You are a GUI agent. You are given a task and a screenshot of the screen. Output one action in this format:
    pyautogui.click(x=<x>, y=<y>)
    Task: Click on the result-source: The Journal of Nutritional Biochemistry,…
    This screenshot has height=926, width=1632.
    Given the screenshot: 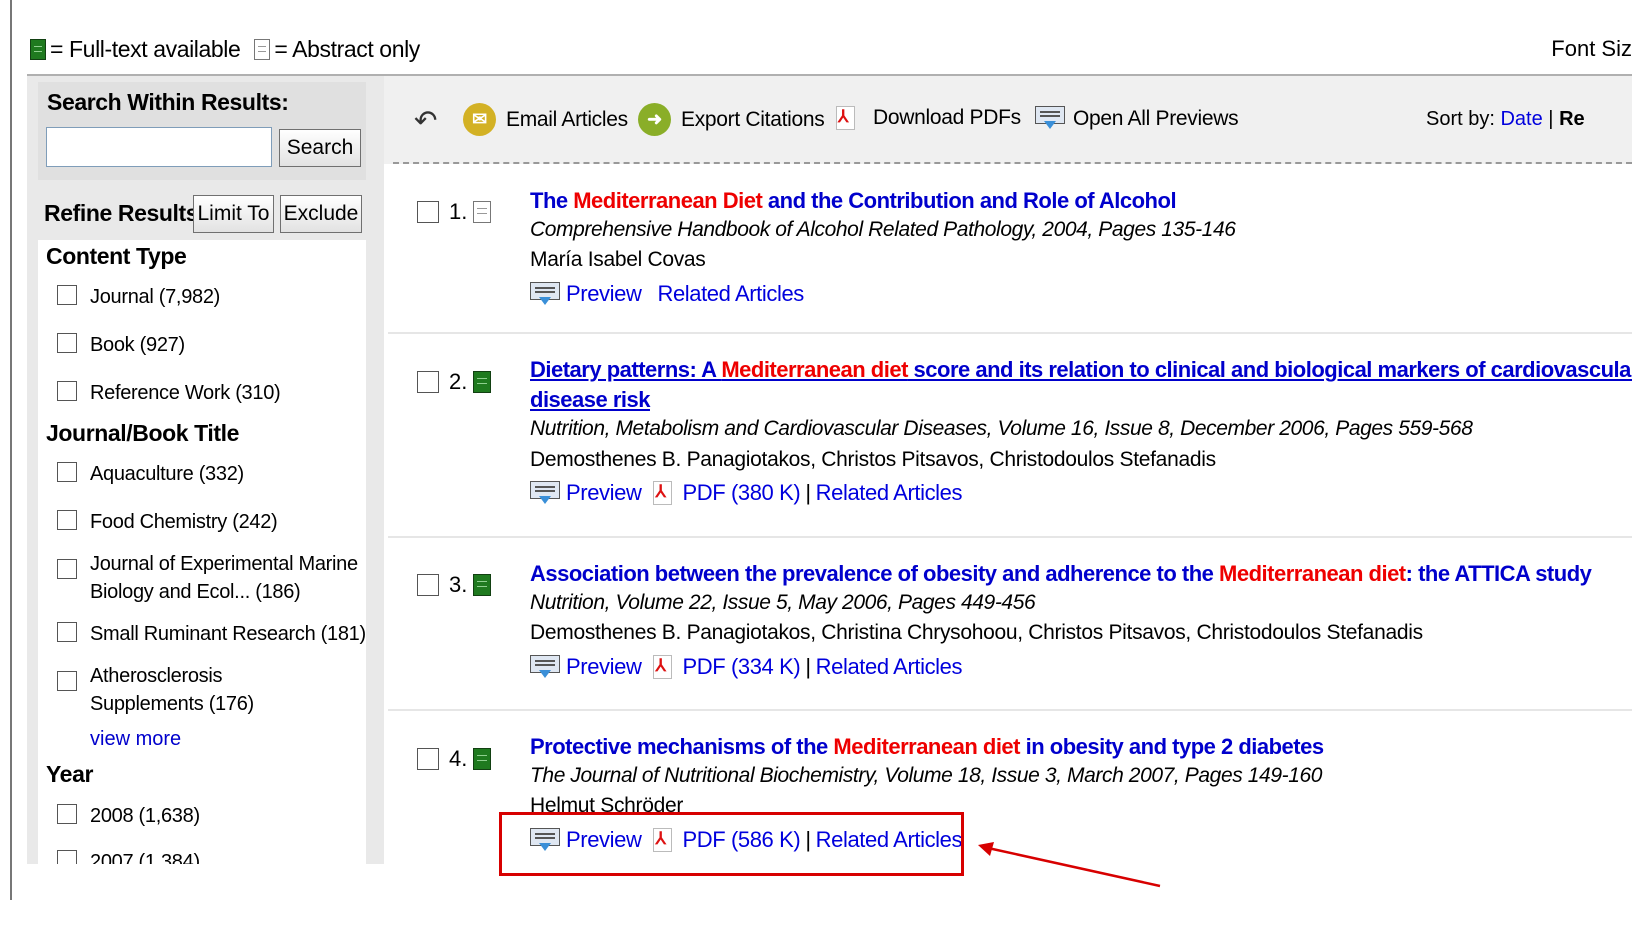 What is the action you would take?
    pyautogui.click(x=926, y=775)
    